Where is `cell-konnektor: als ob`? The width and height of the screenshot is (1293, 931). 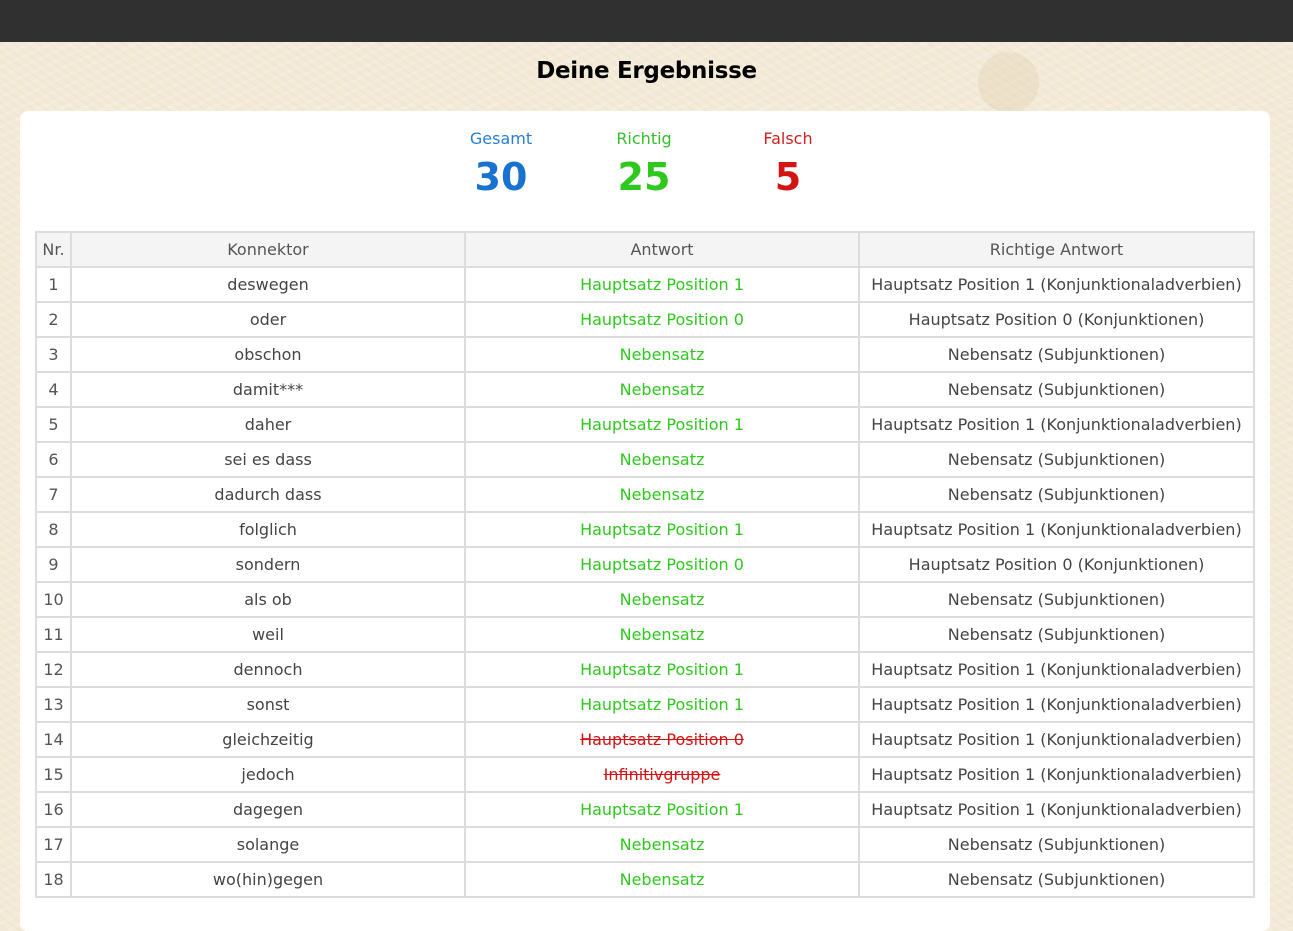
cell-konnektor: als ob is located at coordinates (268, 599).